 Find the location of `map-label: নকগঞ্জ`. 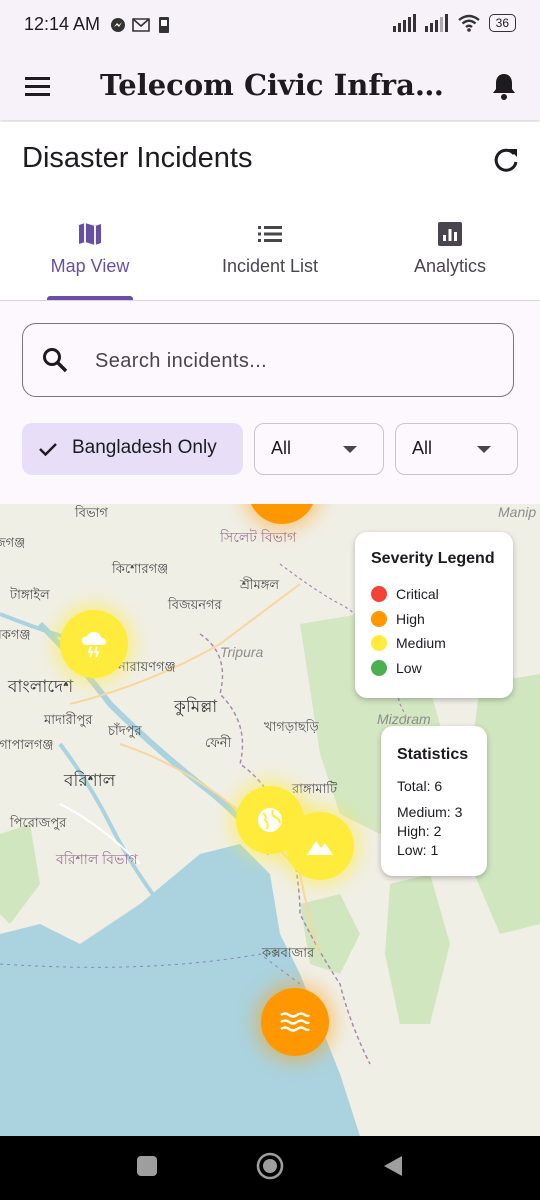

map-label: নকগঞ্জ is located at coordinates (15, 634).